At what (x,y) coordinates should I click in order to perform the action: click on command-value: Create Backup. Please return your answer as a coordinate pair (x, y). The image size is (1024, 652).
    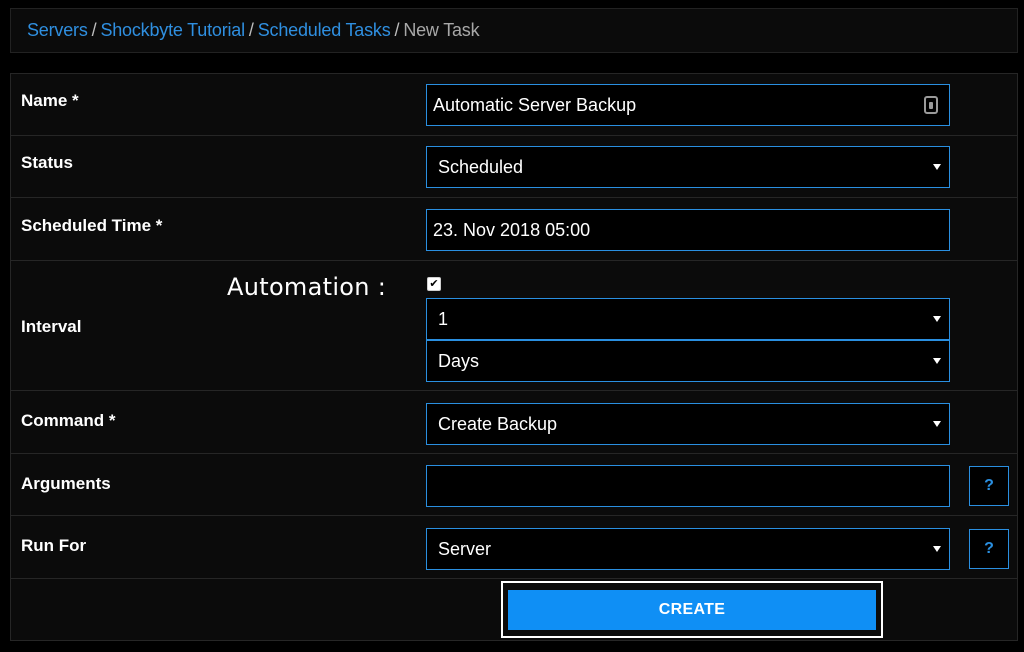
    Looking at the image, I should click on (498, 423).